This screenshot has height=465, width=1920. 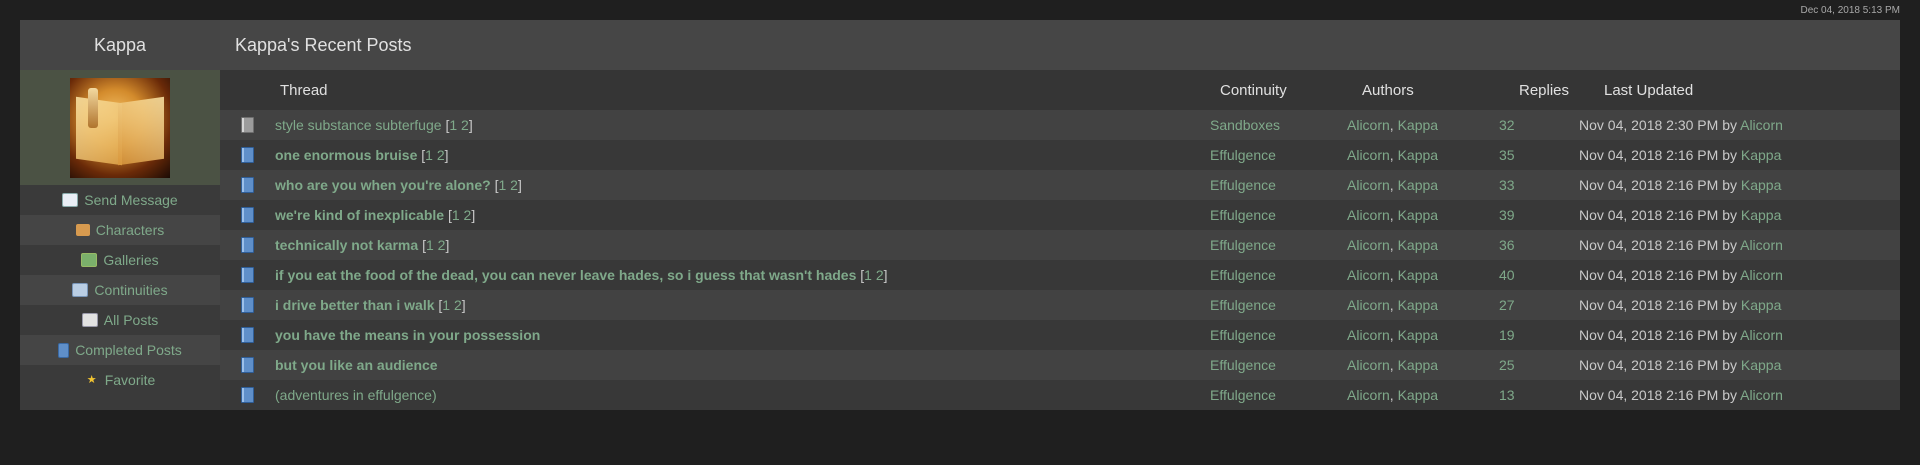 I want to click on sidebar-item-characters: Characters, so click(x=120, y=230).